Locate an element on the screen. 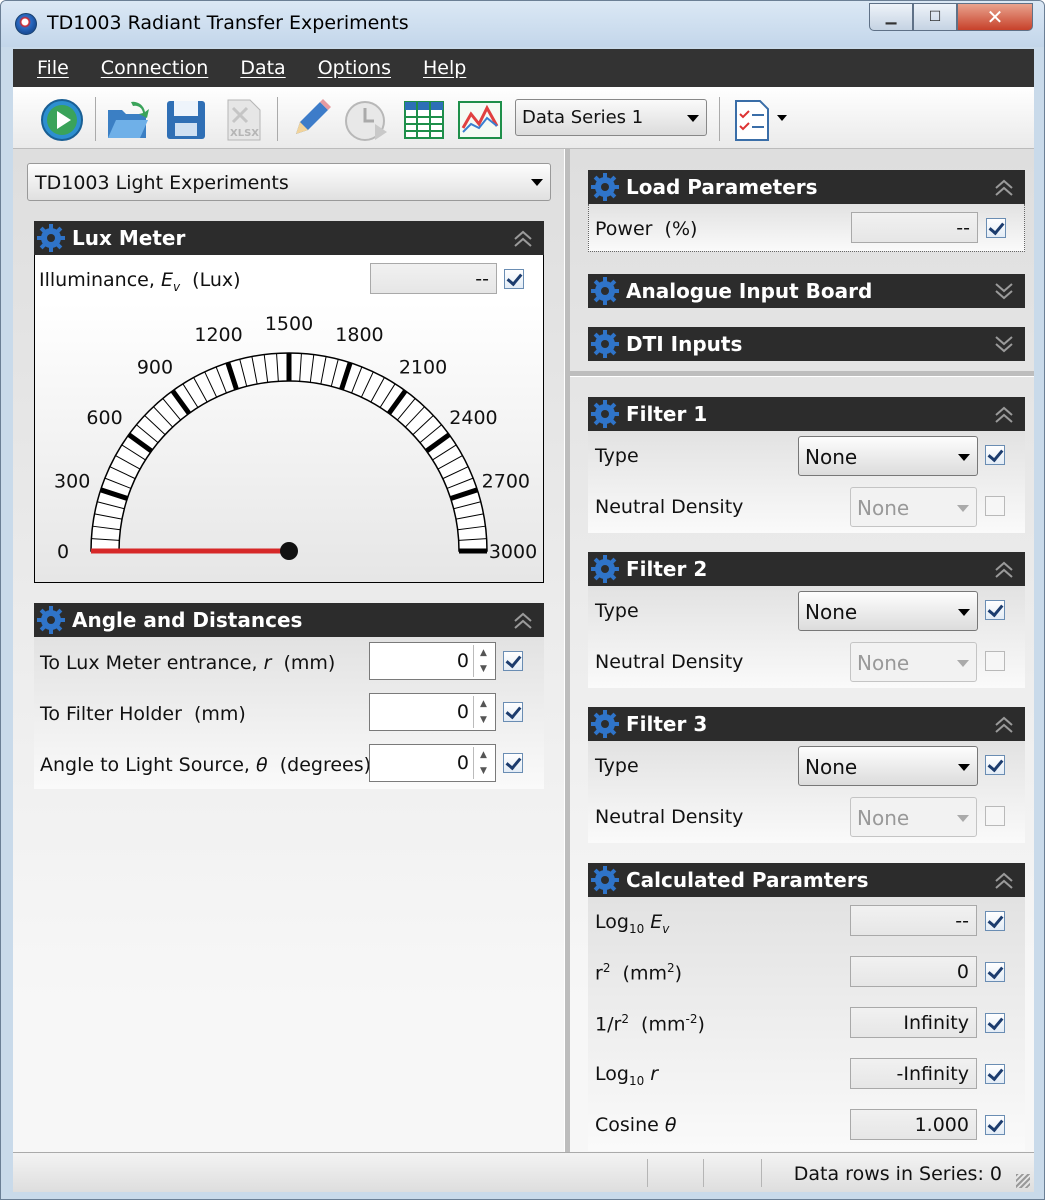 This screenshot has width=1045, height=1200. analogue-input-header: Analogue Input Board is located at coordinates (806, 291).